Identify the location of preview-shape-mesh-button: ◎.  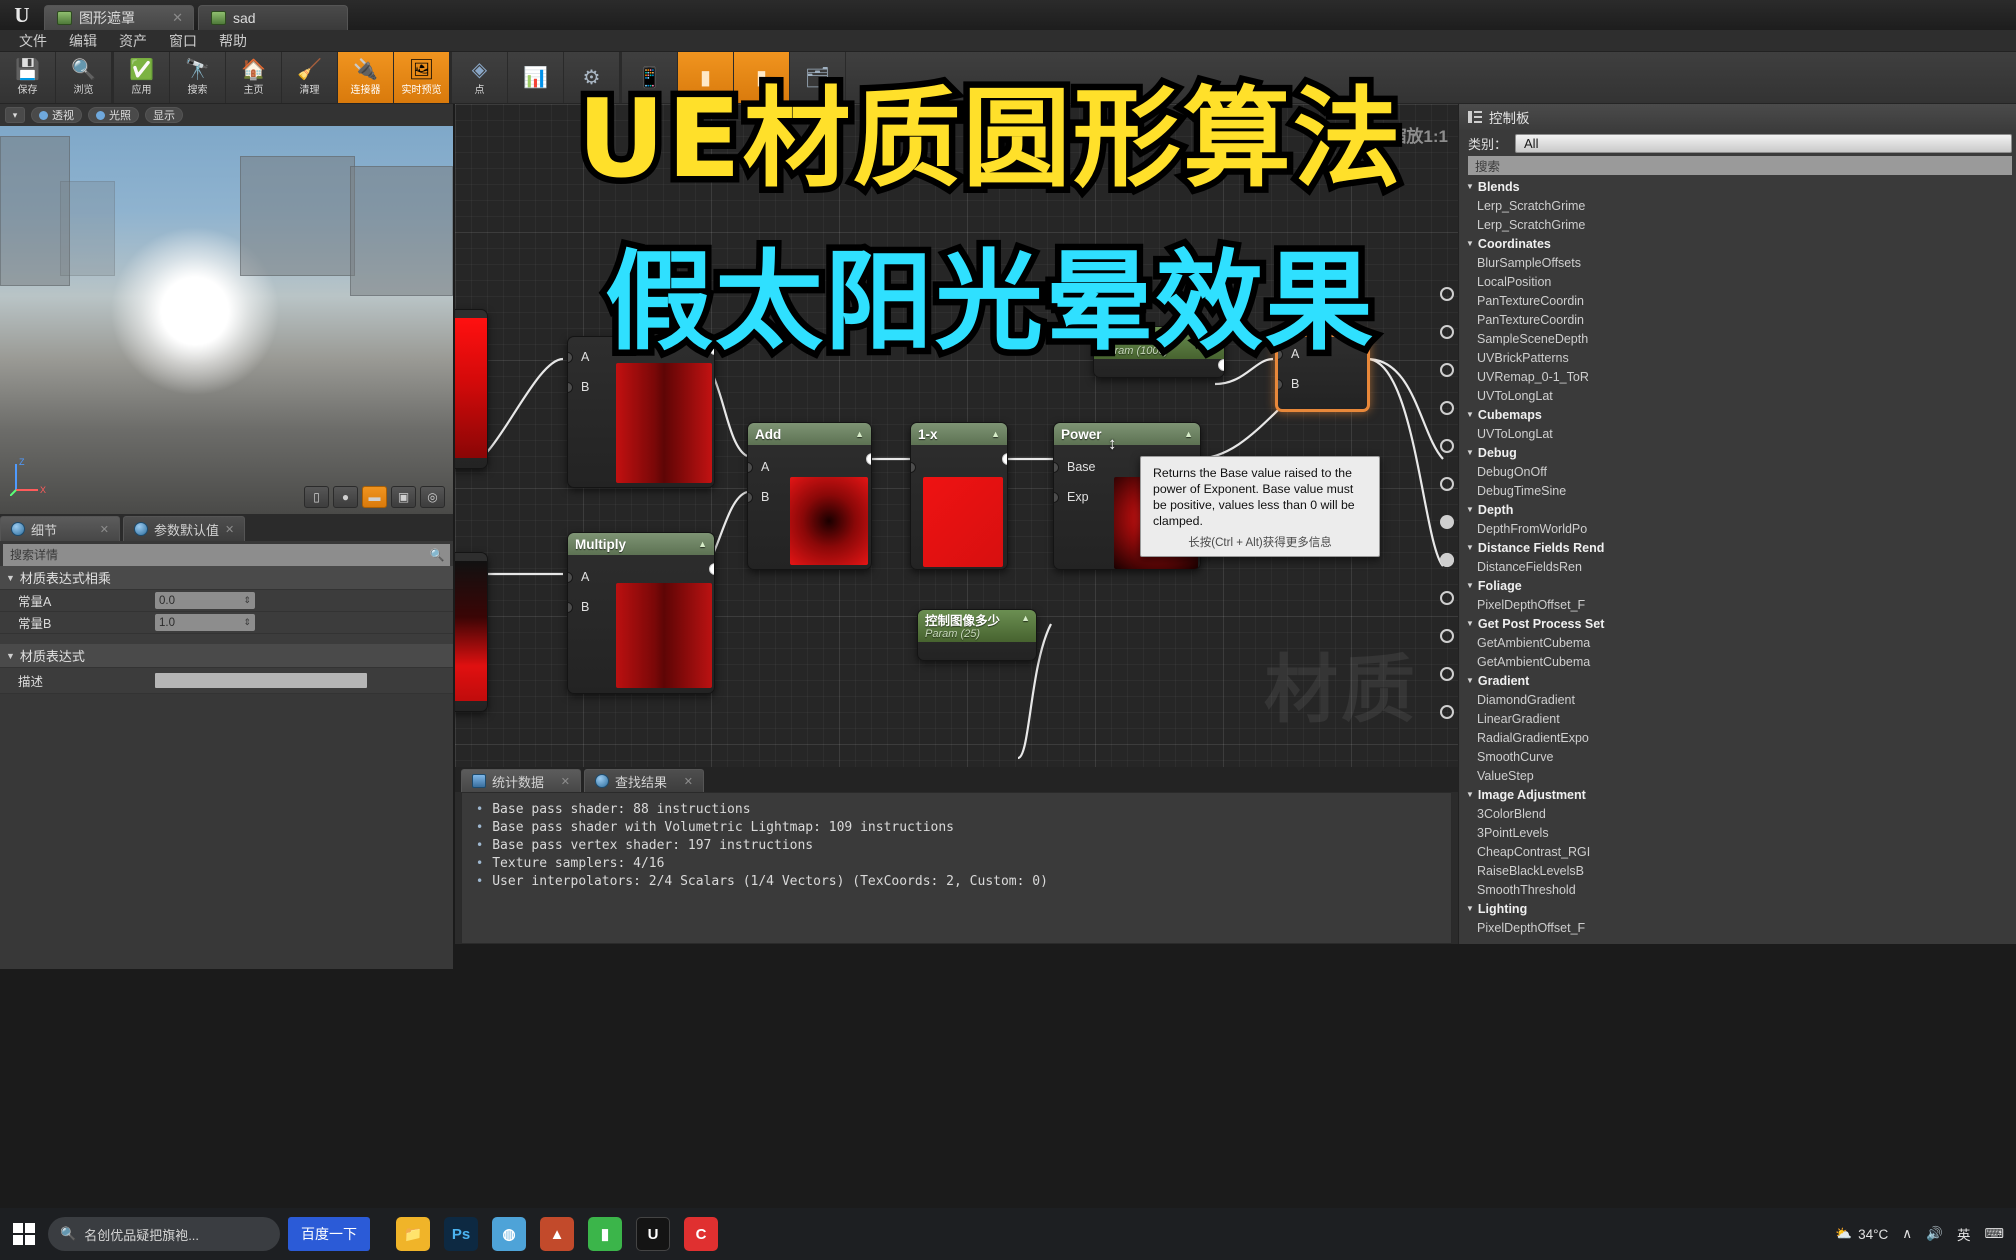
(432, 497).